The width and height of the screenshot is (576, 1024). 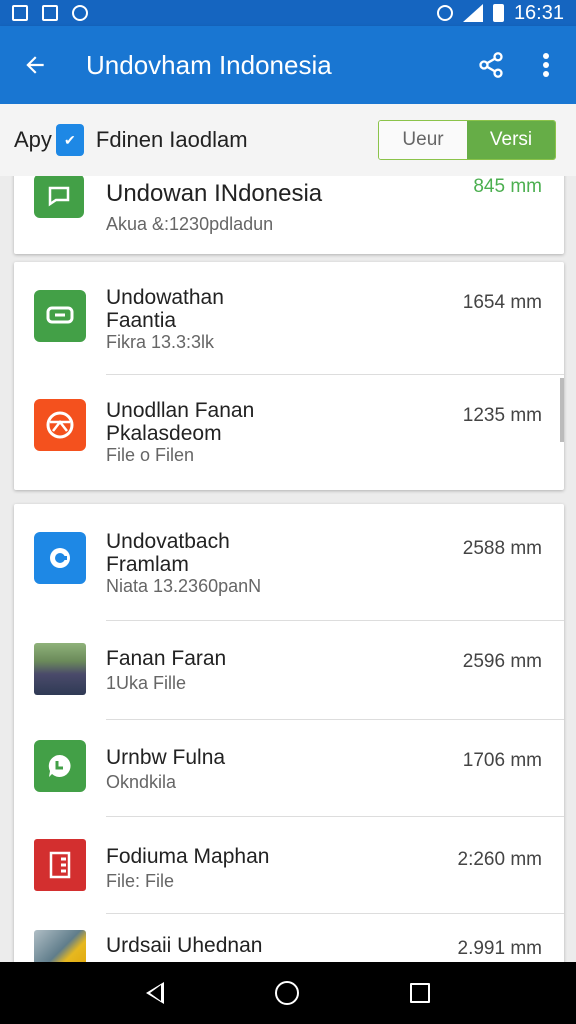 What do you see at coordinates (420, 993) in the screenshot?
I see `nav-recents-icon` at bounding box center [420, 993].